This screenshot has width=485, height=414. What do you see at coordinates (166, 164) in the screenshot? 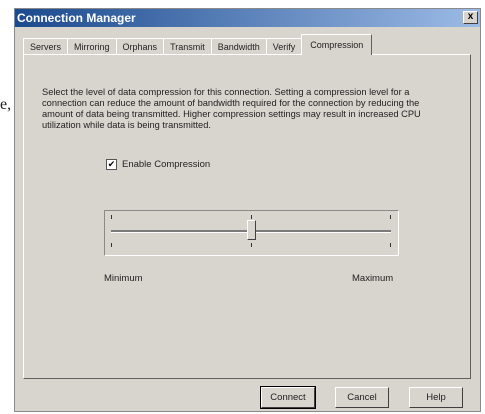
I see `enable-compression-label: Enable Compression` at bounding box center [166, 164].